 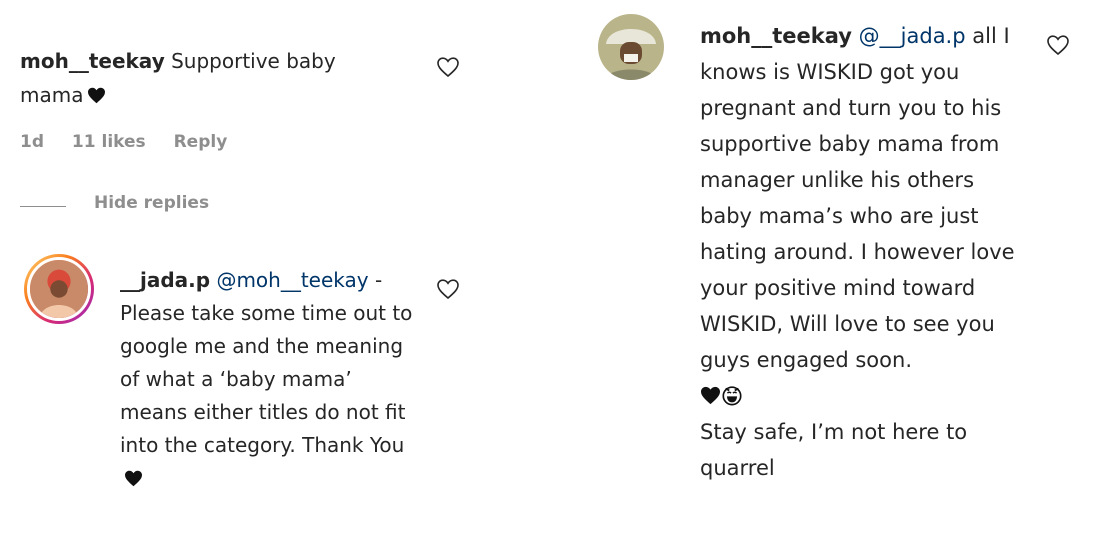 I want to click on comment-username: moh__teekay, so click(x=92, y=61).